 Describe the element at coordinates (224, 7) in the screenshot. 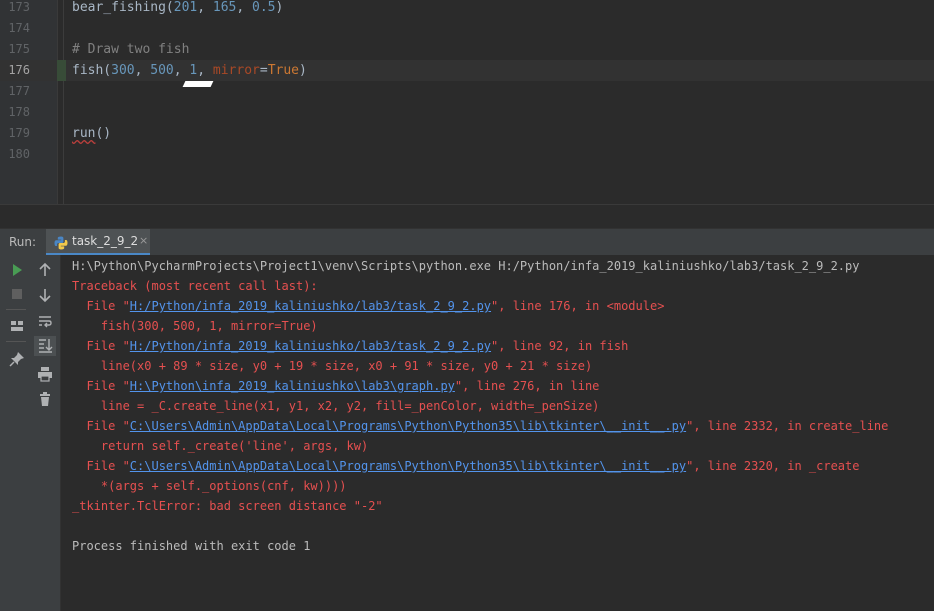

I see `code-token: 165` at that location.